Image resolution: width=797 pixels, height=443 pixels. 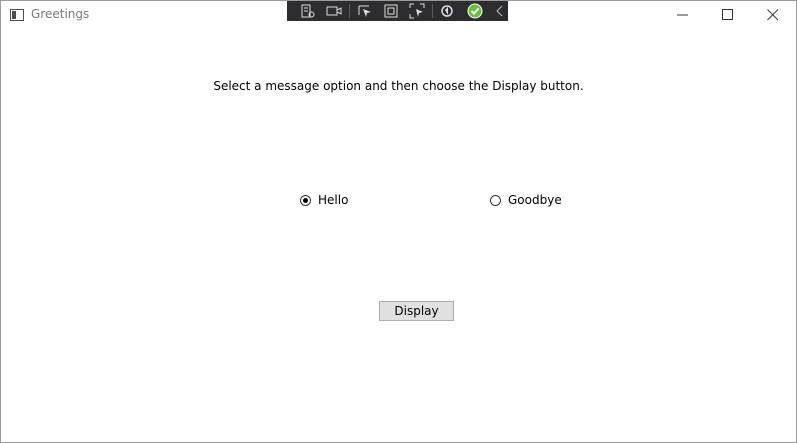 I want to click on collapse-chevron-icon, so click(x=500, y=11).